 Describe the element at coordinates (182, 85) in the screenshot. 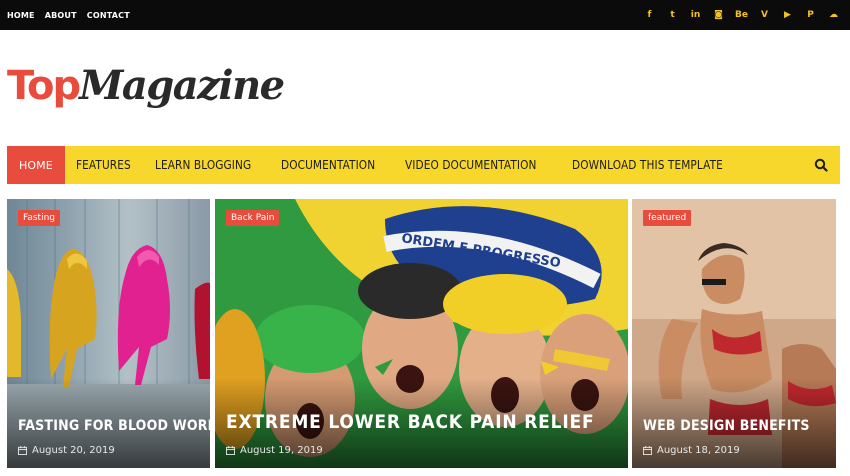

I see `logo-part-magazine: Magazine` at that location.